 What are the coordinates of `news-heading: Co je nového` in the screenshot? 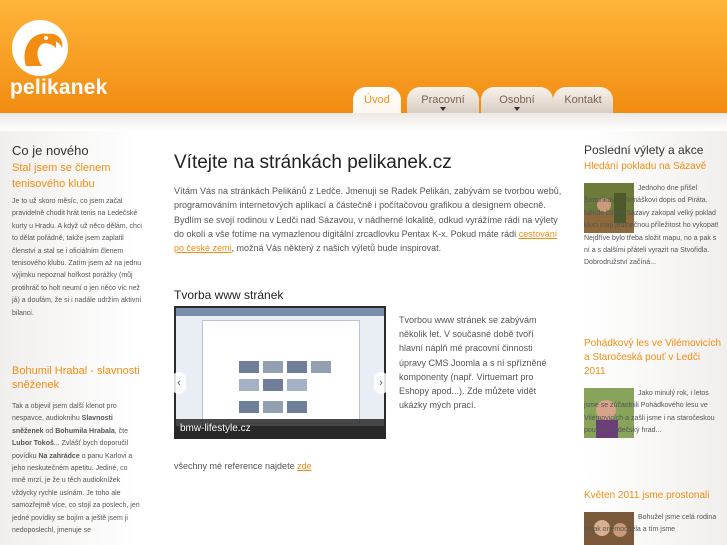 It's located at (50, 150).